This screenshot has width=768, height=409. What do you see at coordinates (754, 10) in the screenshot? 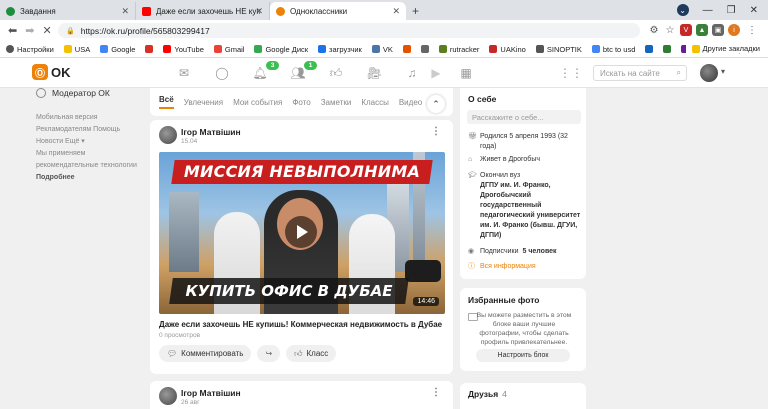
I see `close-window-icon: ✕` at bounding box center [754, 10].